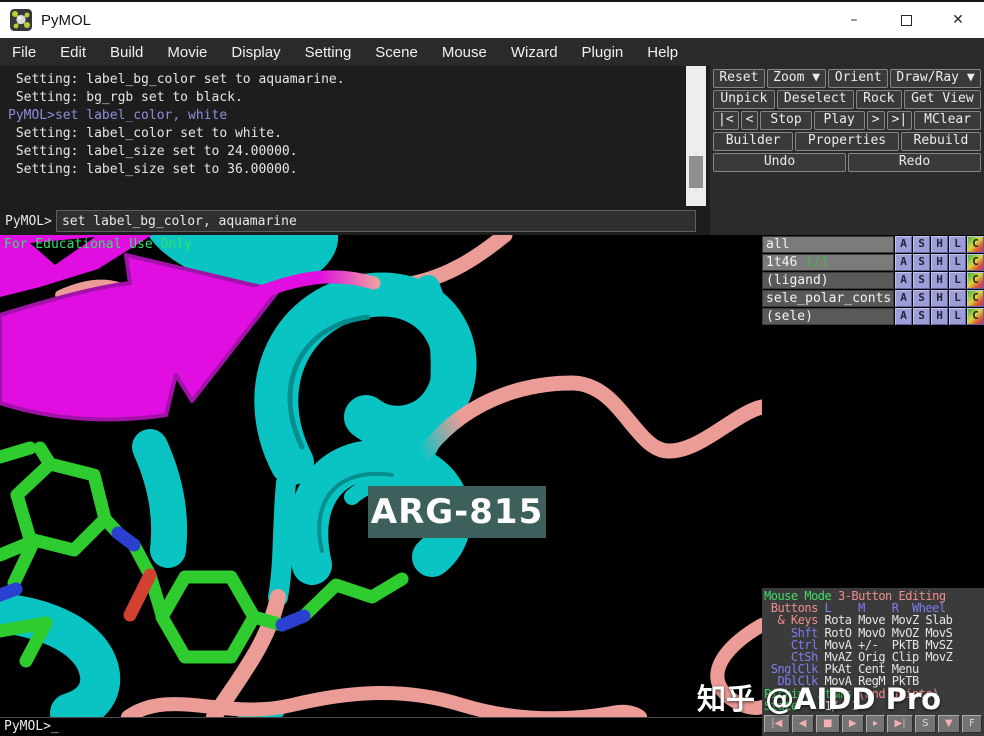  I want to click on object-row-sele: (sele) A S H L C, so click(873, 316).